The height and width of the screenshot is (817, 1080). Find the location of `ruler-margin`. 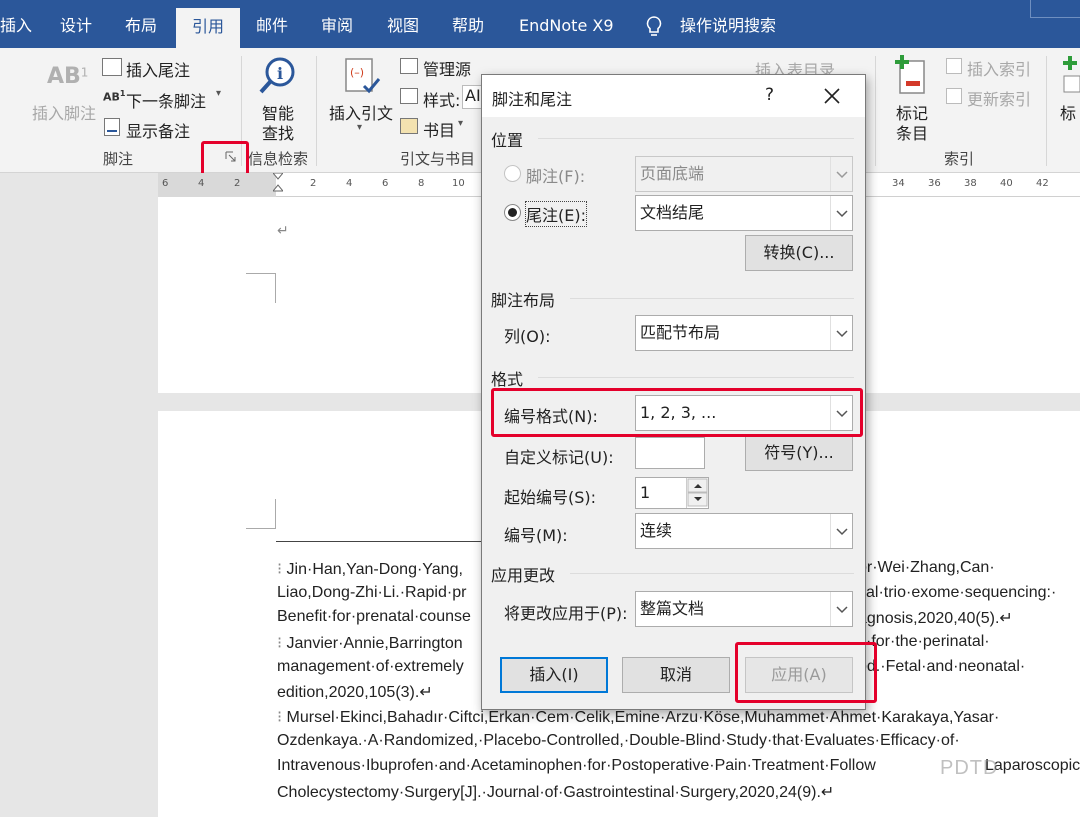

ruler-margin is located at coordinates (217, 185).